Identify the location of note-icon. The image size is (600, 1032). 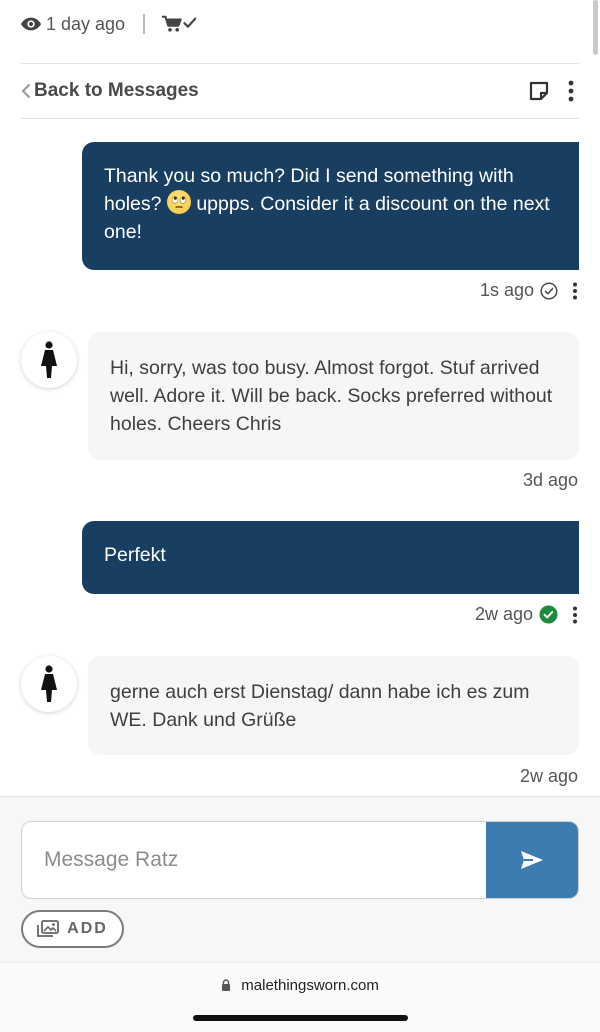
(539, 91).